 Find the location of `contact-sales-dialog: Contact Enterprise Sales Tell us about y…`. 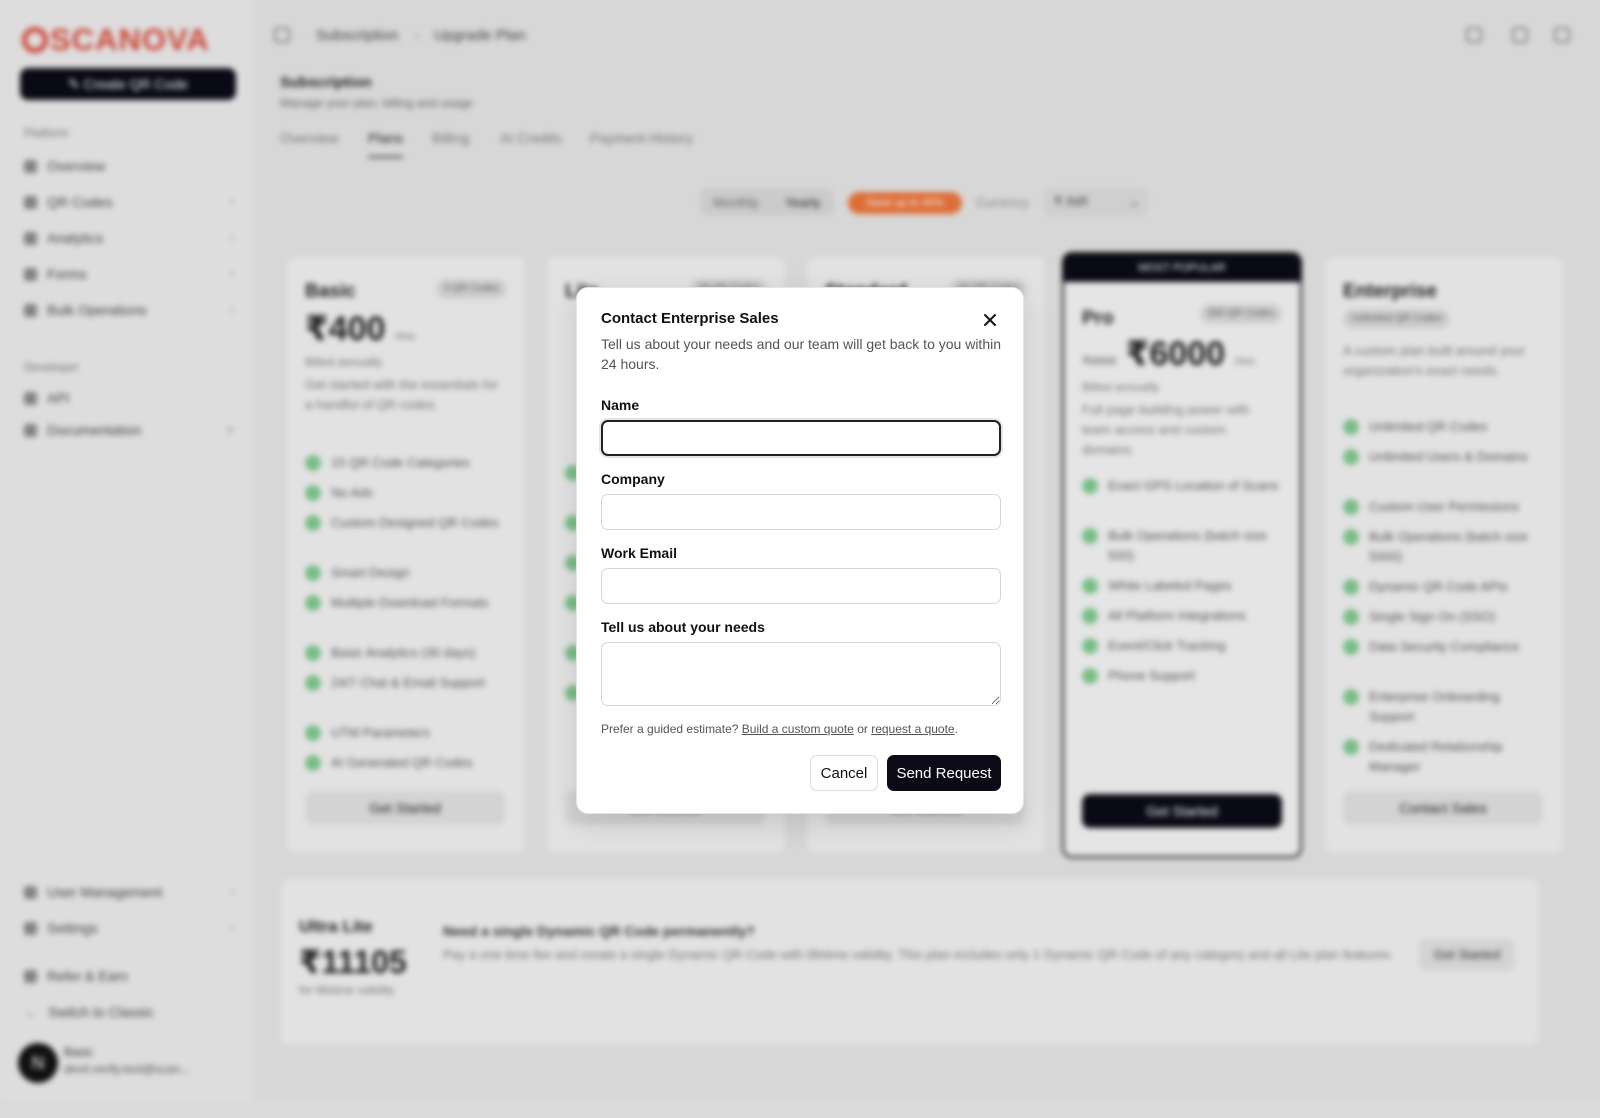

contact-sales-dialog: Contact Enterprise Sales Tell us about y… is located at coordinates (800, 550).